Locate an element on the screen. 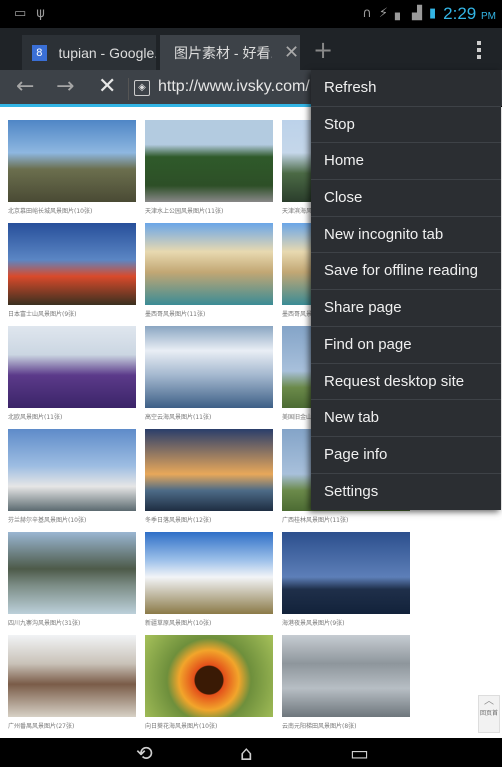 The image size is (502, 767). gallery-item: 日本富士山风景图片(9张) is located at coordinates (72, 274).